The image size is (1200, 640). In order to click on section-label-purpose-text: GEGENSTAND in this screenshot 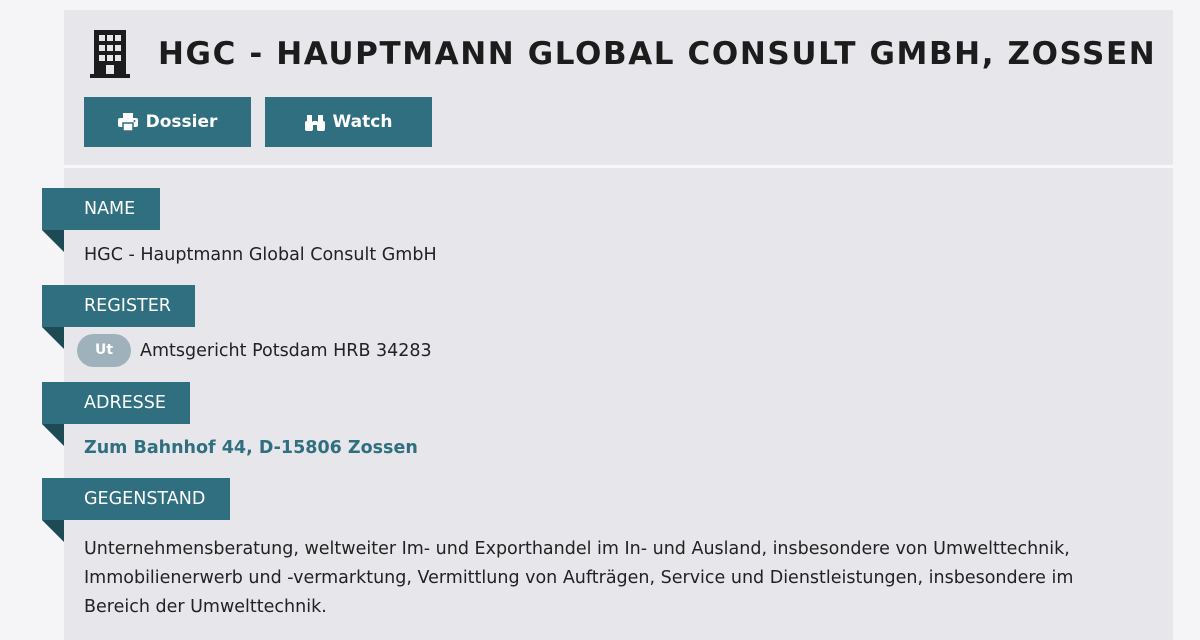, I will do `click(145, 499)`.